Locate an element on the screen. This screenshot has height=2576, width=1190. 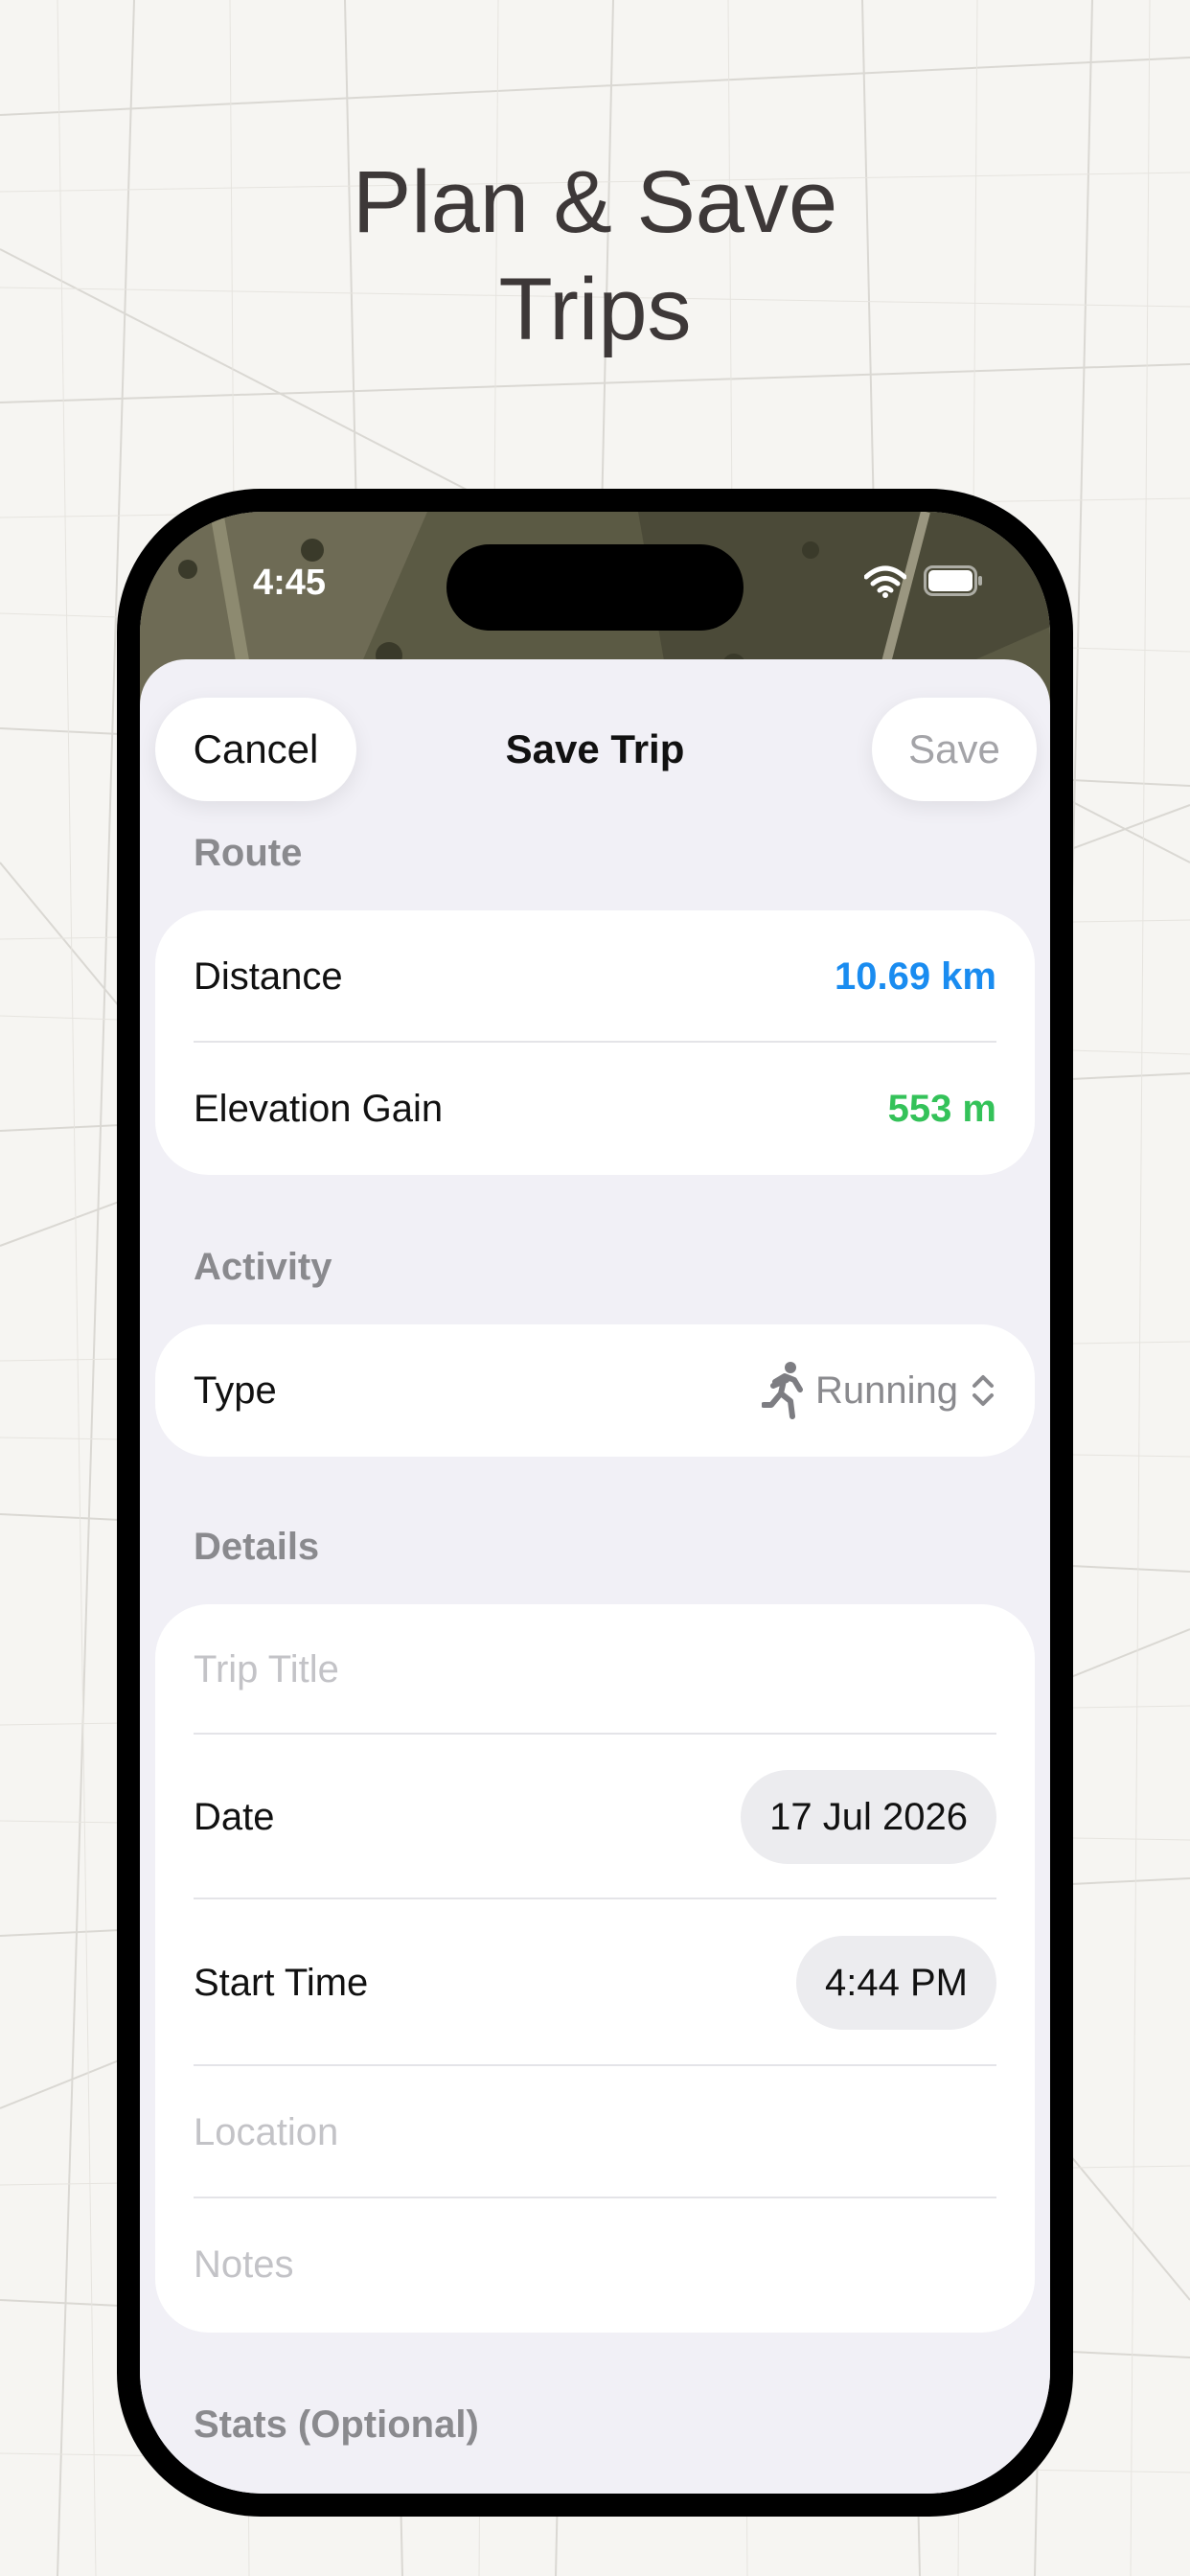
chevron-up-down-icon is located at coordinates (984, 1390).